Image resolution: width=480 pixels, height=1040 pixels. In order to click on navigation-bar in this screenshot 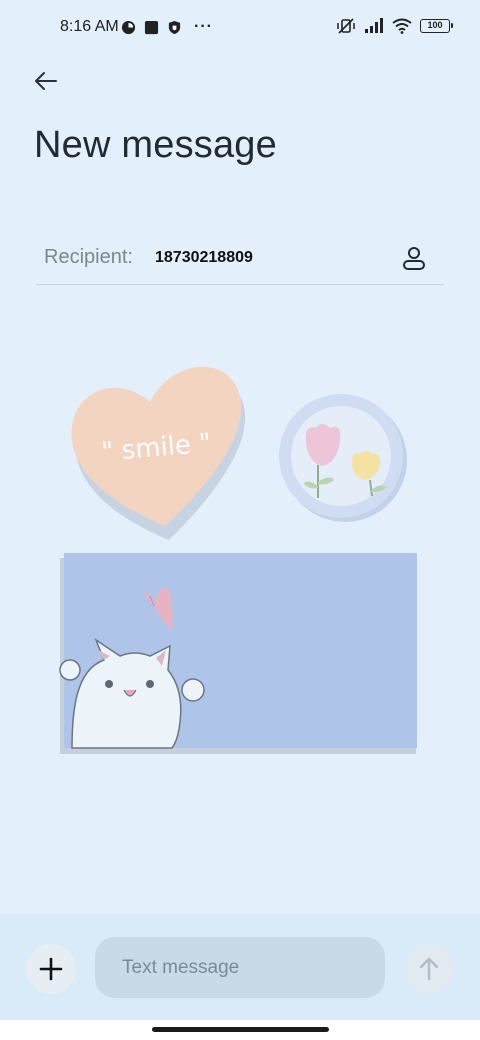, I will do `click(240, 1030)`.